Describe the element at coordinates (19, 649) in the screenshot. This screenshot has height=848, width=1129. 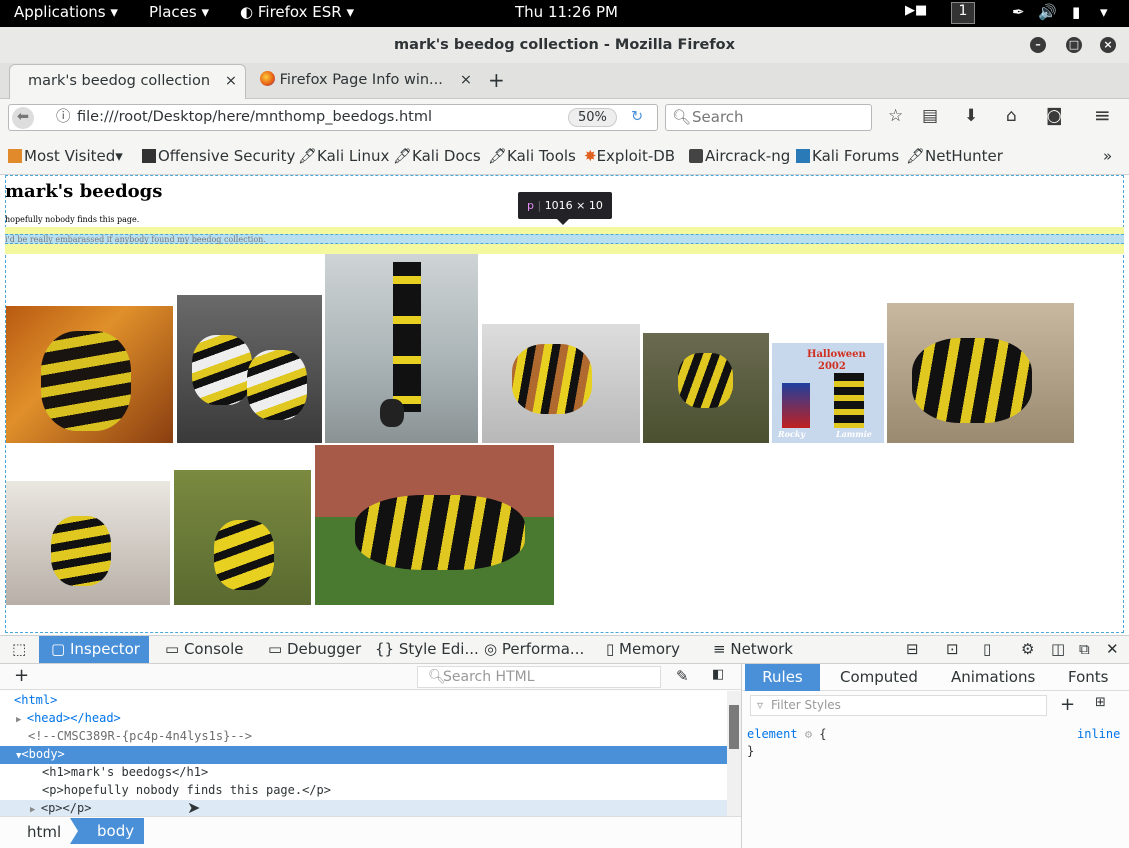
I see `pick-element-icon: ⬚` at that location.